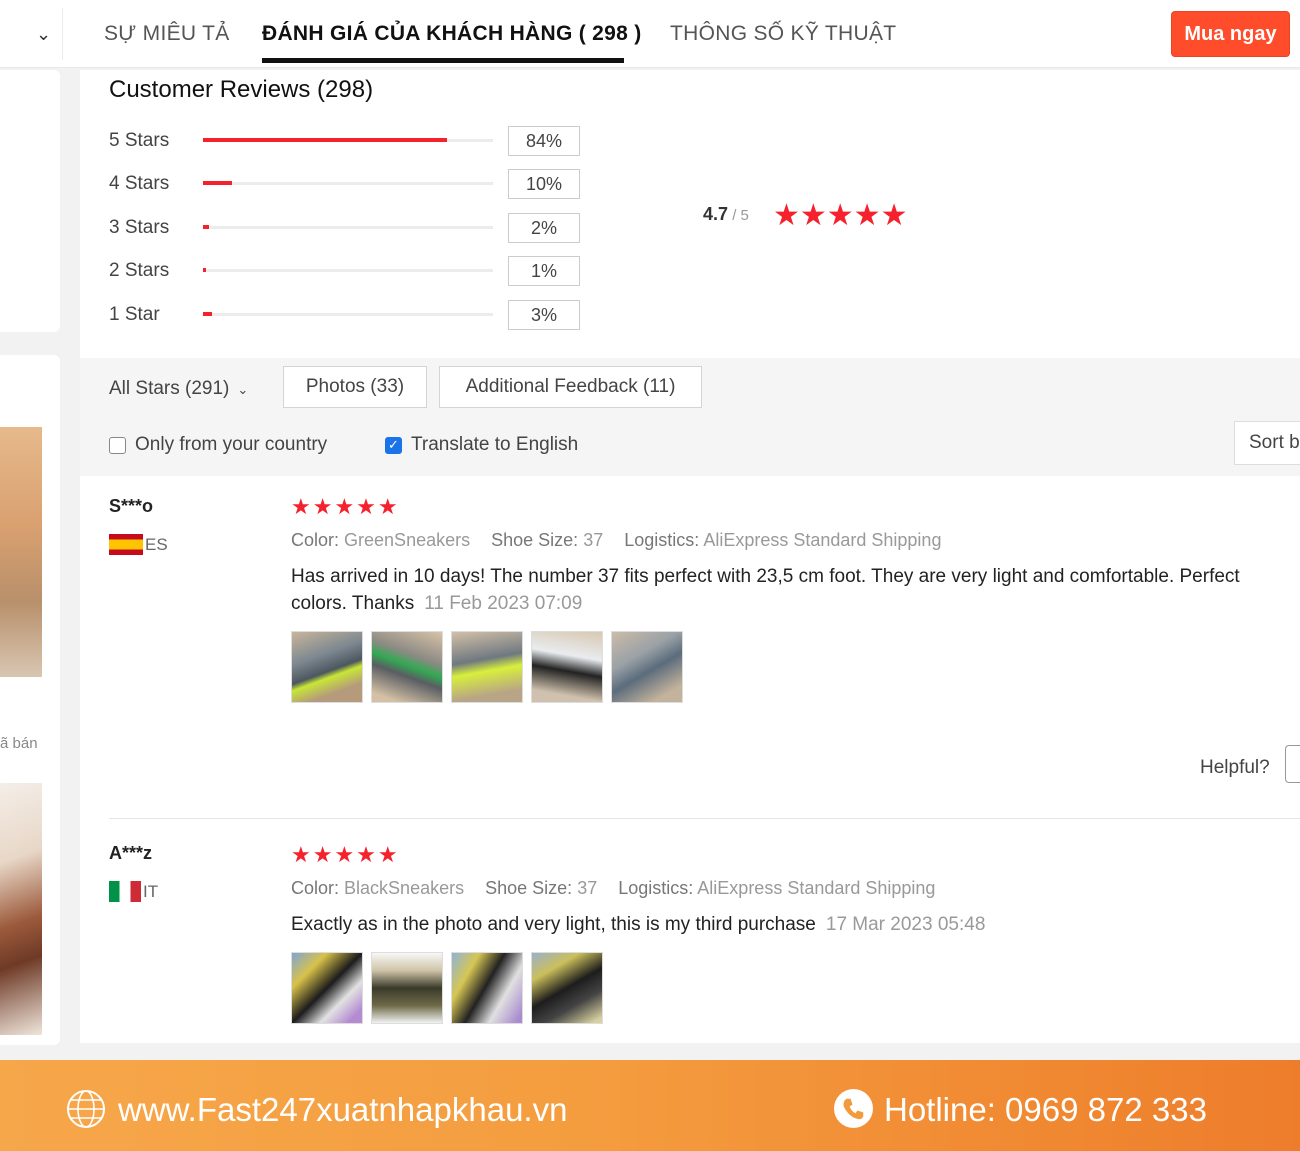 Image resolution: width=1300 pixels, height=1151 pixels. What do you see at coordinates (544, 184) in the screenshot?
I see `rating-percent: 10%` at bounding box center [544, 184].